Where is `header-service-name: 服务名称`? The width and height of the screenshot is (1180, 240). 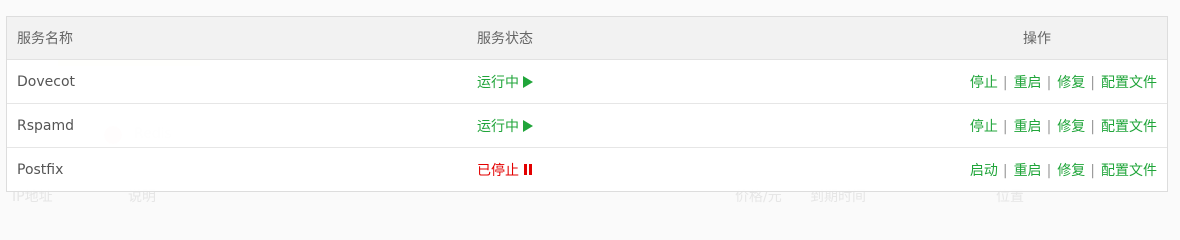
header-service-name: 服务名称 is located at coordinates (237, 38).